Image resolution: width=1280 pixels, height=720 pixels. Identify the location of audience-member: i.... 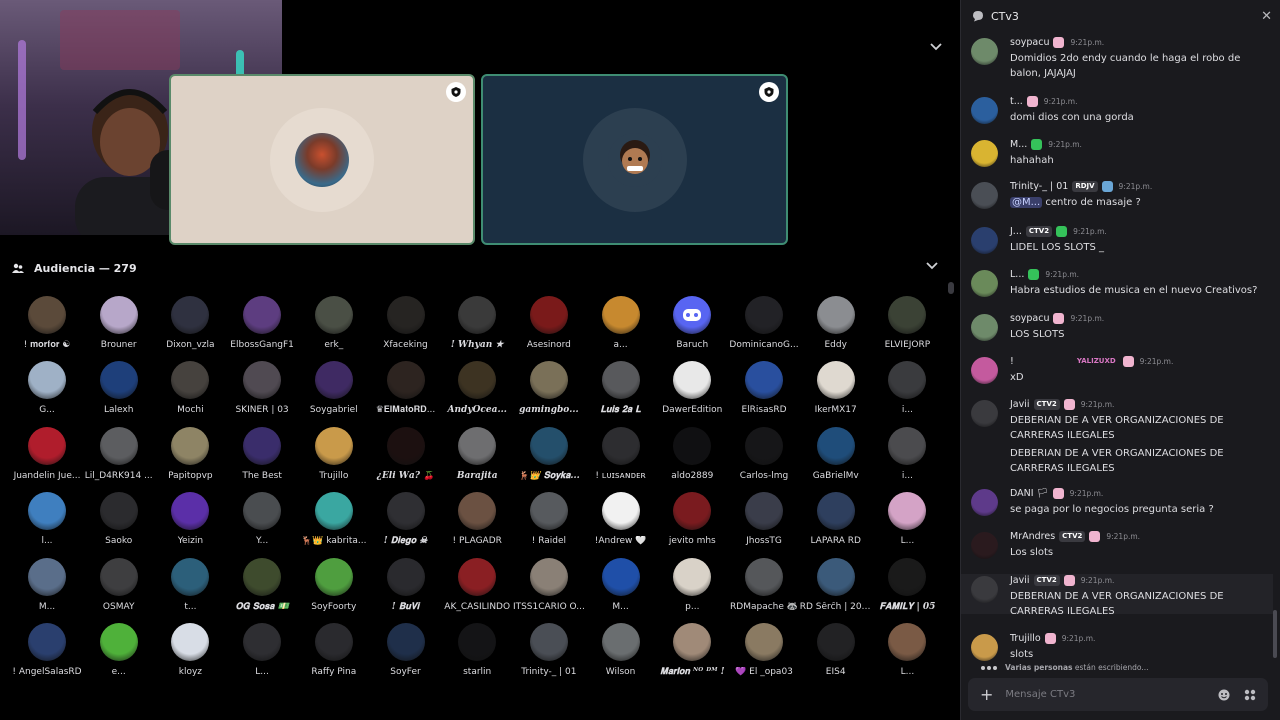
(907, 391).